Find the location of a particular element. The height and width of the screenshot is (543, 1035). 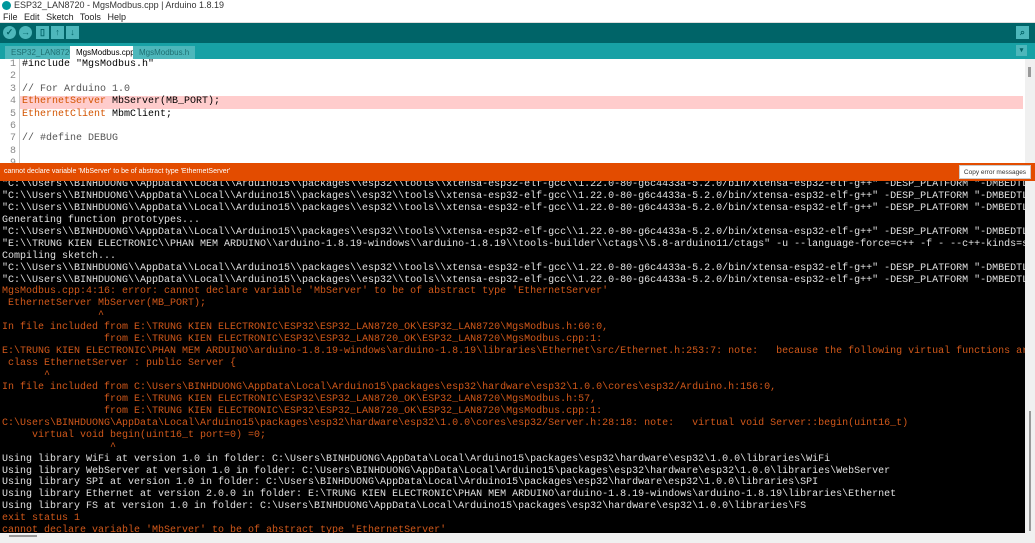

verify-button: ✓ is located at coordinates (9, 32).